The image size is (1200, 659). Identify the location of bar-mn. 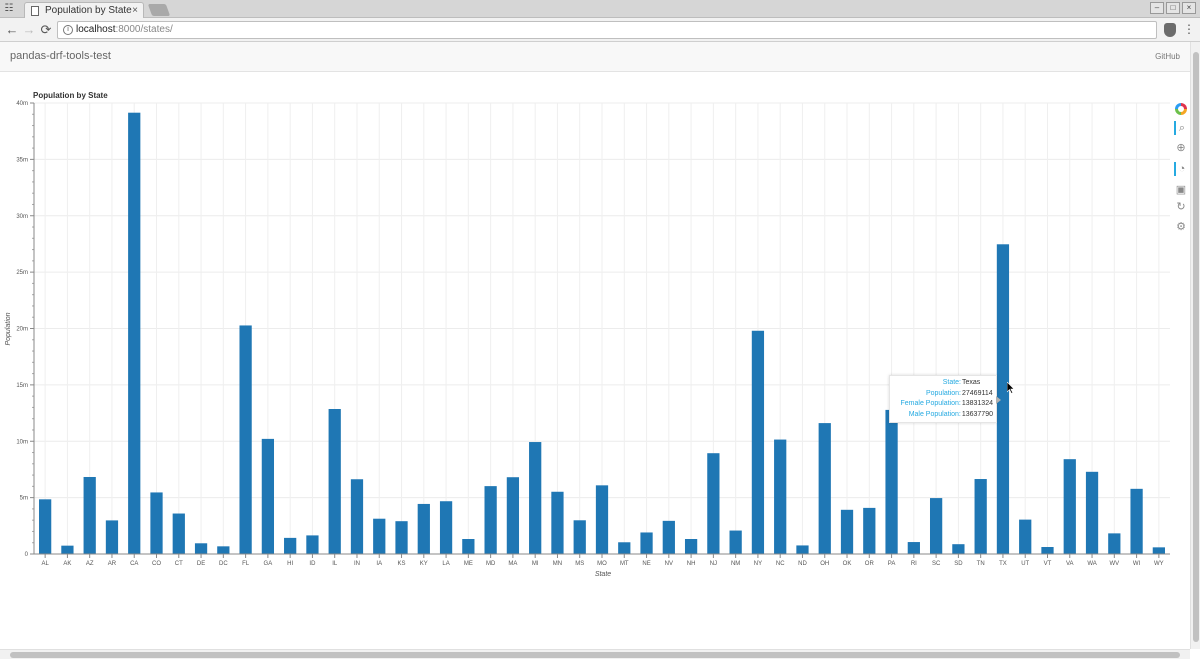
(557, 522).